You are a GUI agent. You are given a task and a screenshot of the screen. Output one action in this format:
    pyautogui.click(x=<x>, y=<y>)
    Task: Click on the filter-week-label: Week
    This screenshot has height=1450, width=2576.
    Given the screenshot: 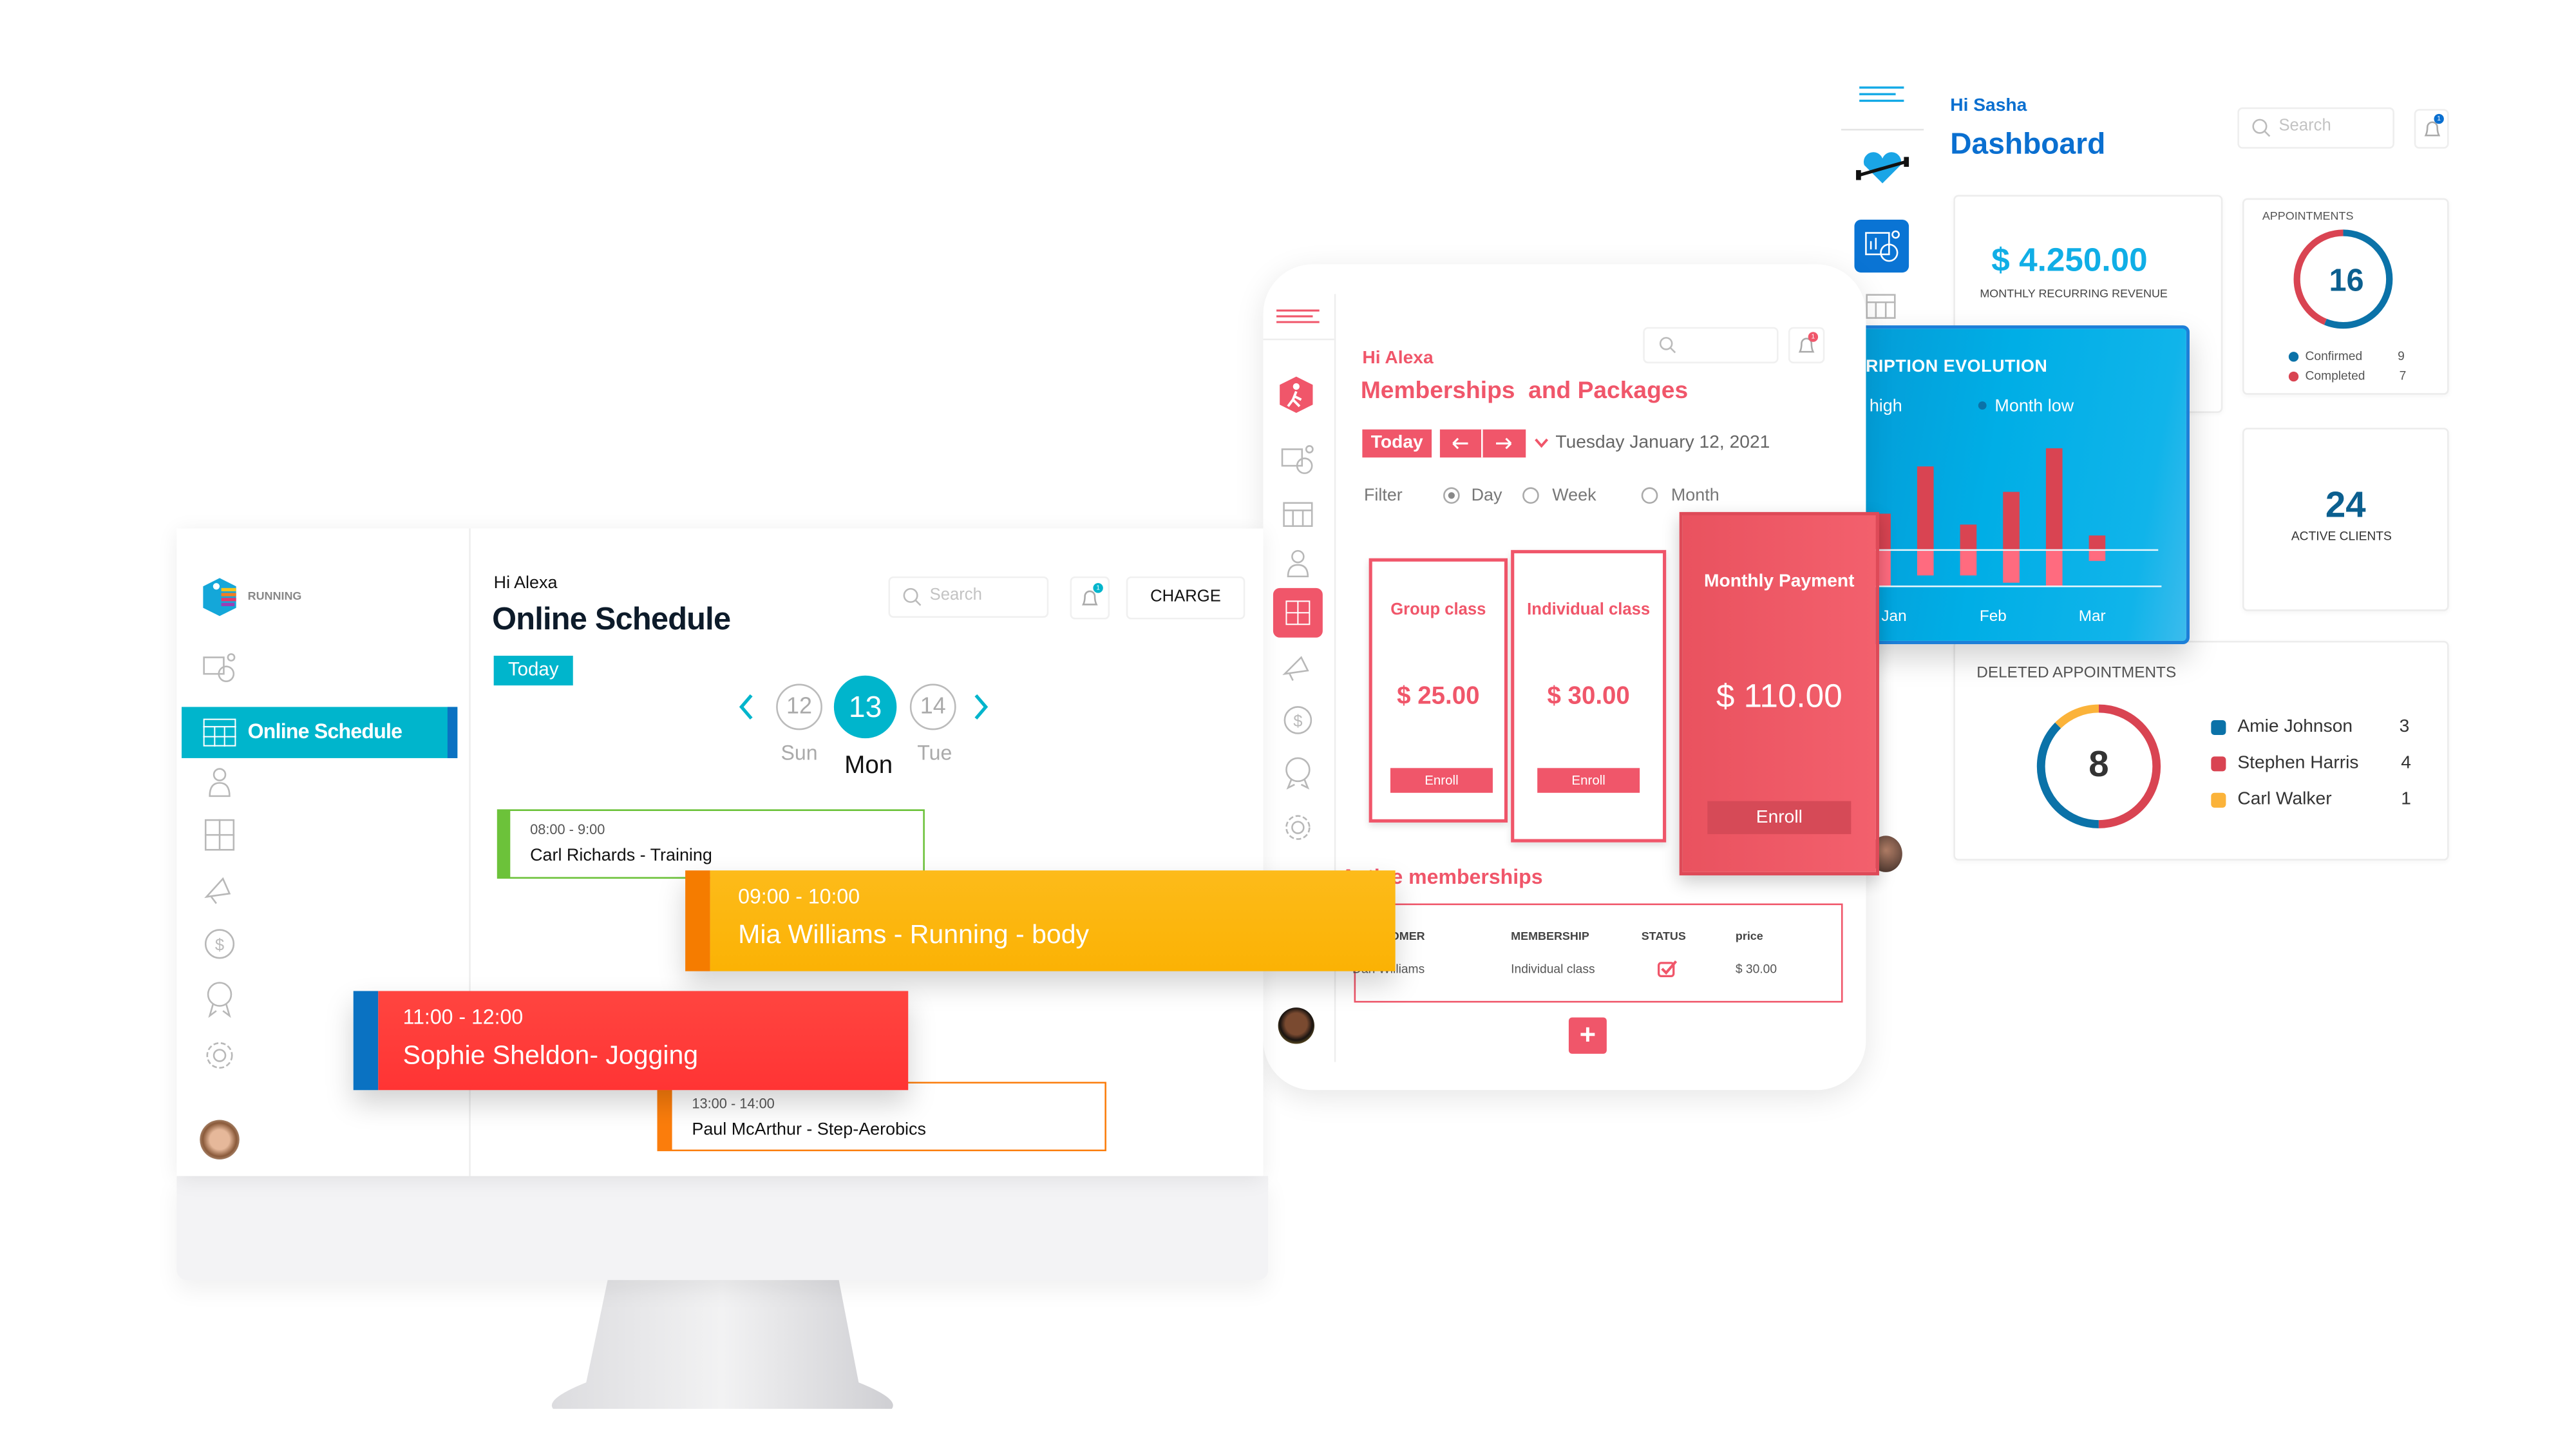 What is the action you would take?
    pyautogui.click(x=1574, y=496)
    